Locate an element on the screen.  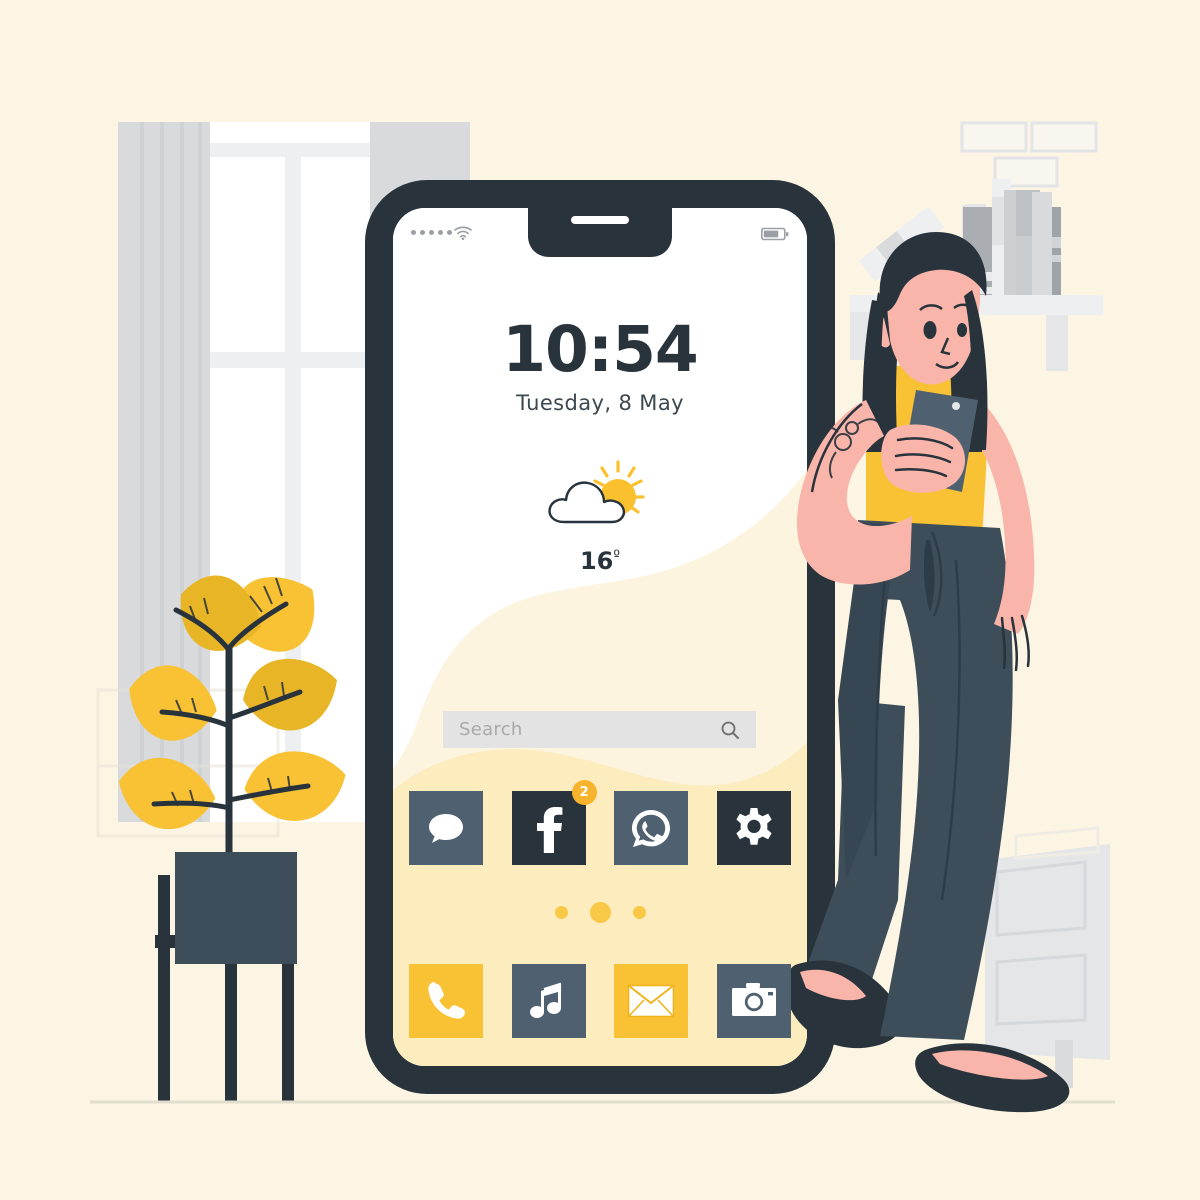
clock-date: Tuesday, 8 May is located at coordinates (600, 403).